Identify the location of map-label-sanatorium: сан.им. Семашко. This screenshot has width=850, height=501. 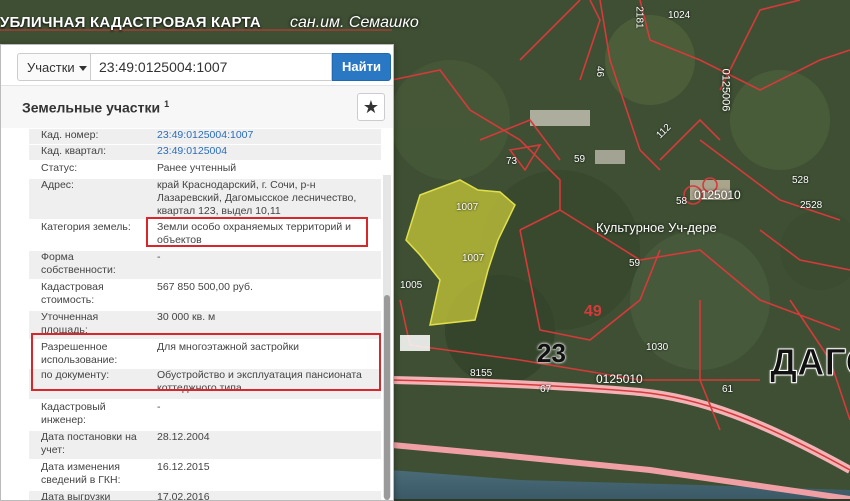
(354, 22).